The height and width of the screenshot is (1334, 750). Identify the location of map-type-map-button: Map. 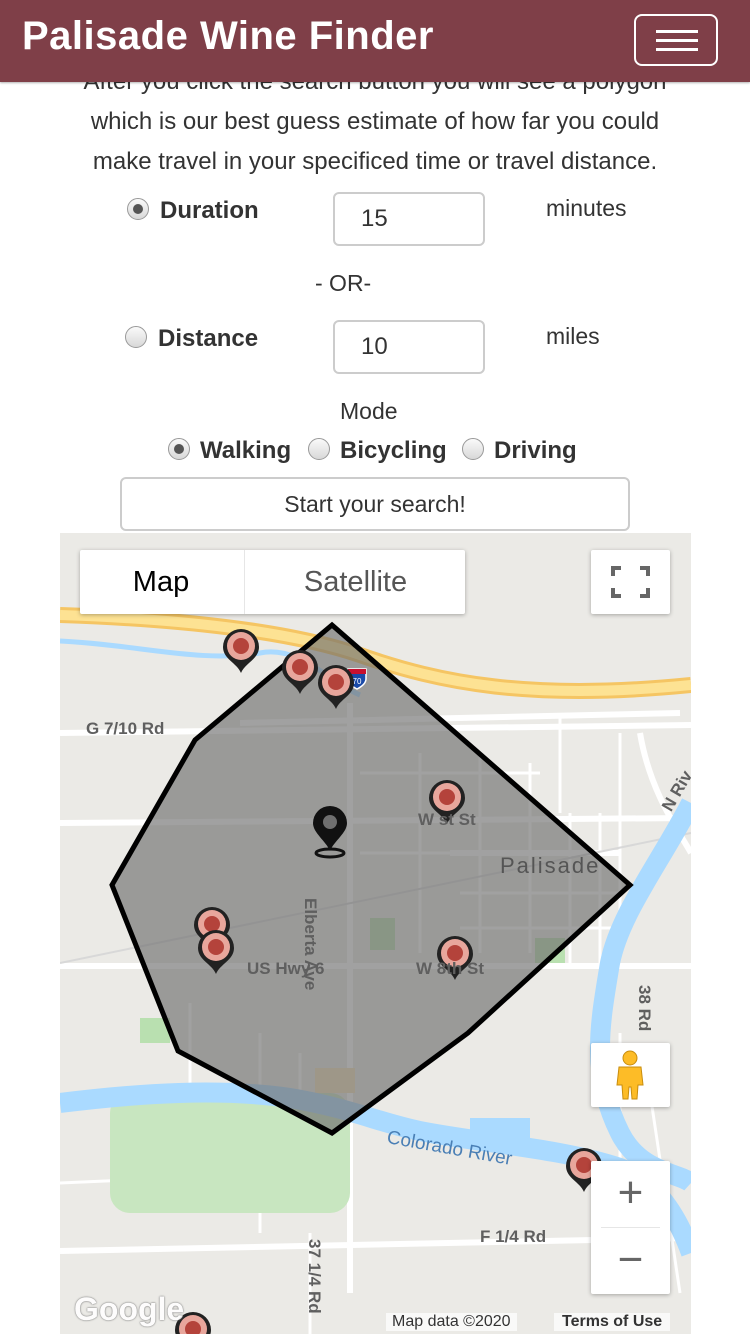
(161, 582).